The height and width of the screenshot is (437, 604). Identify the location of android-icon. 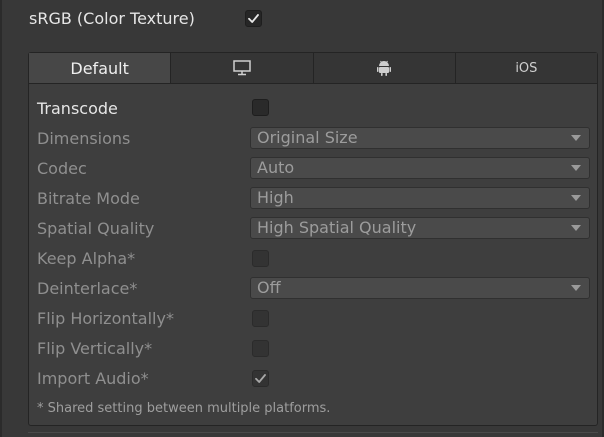
(384, 68).